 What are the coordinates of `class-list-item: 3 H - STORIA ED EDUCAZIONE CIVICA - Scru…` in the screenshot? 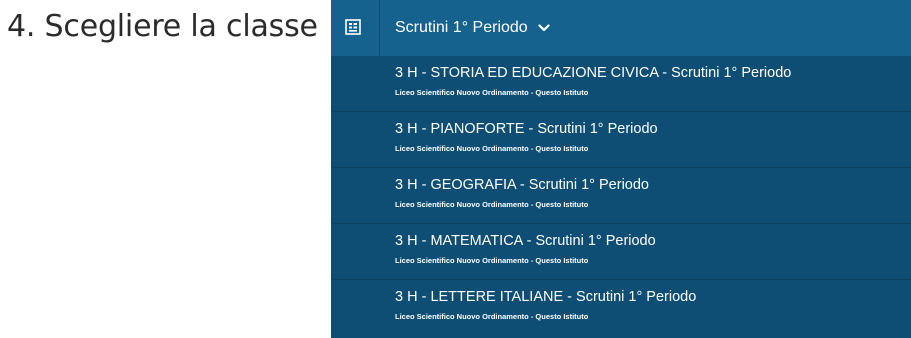 It's located at (621, 84).